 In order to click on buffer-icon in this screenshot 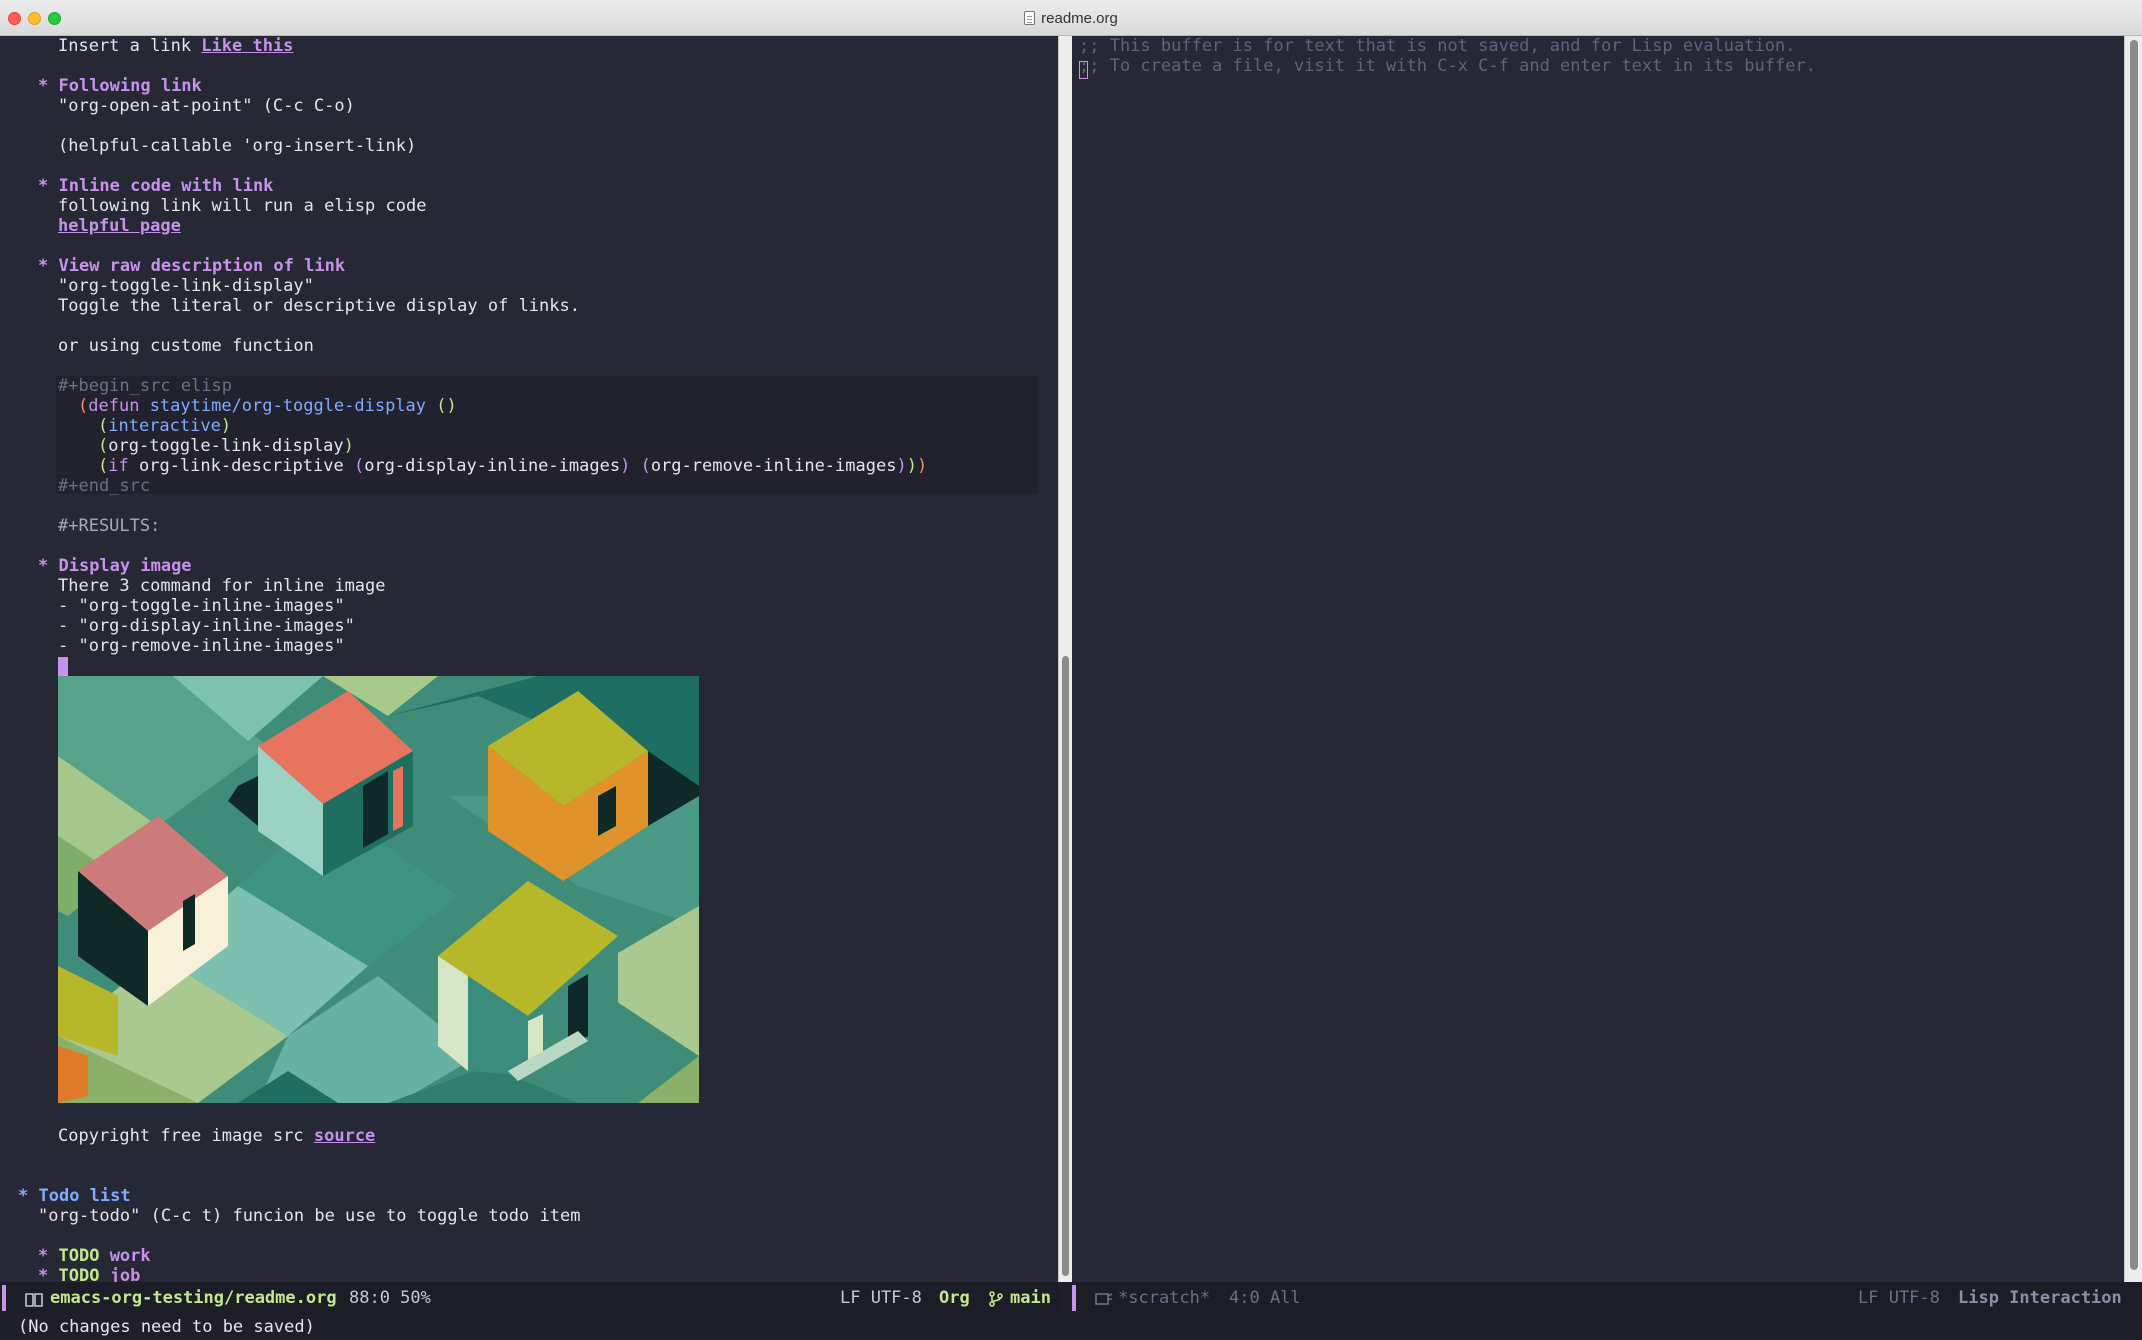, I will do `click(1104, 1299)`.